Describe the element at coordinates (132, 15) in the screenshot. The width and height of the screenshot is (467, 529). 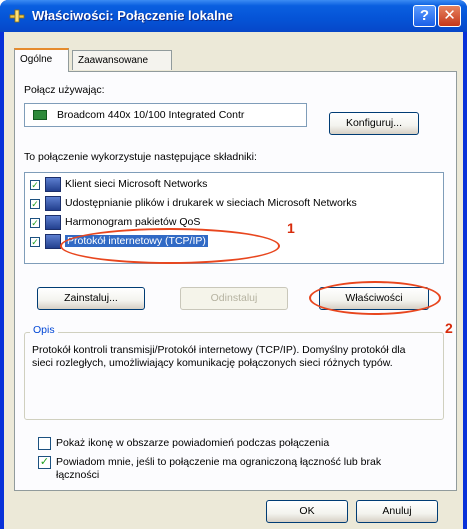
I see `window-title: Właściwości: Połączenie lokalne` at that location.